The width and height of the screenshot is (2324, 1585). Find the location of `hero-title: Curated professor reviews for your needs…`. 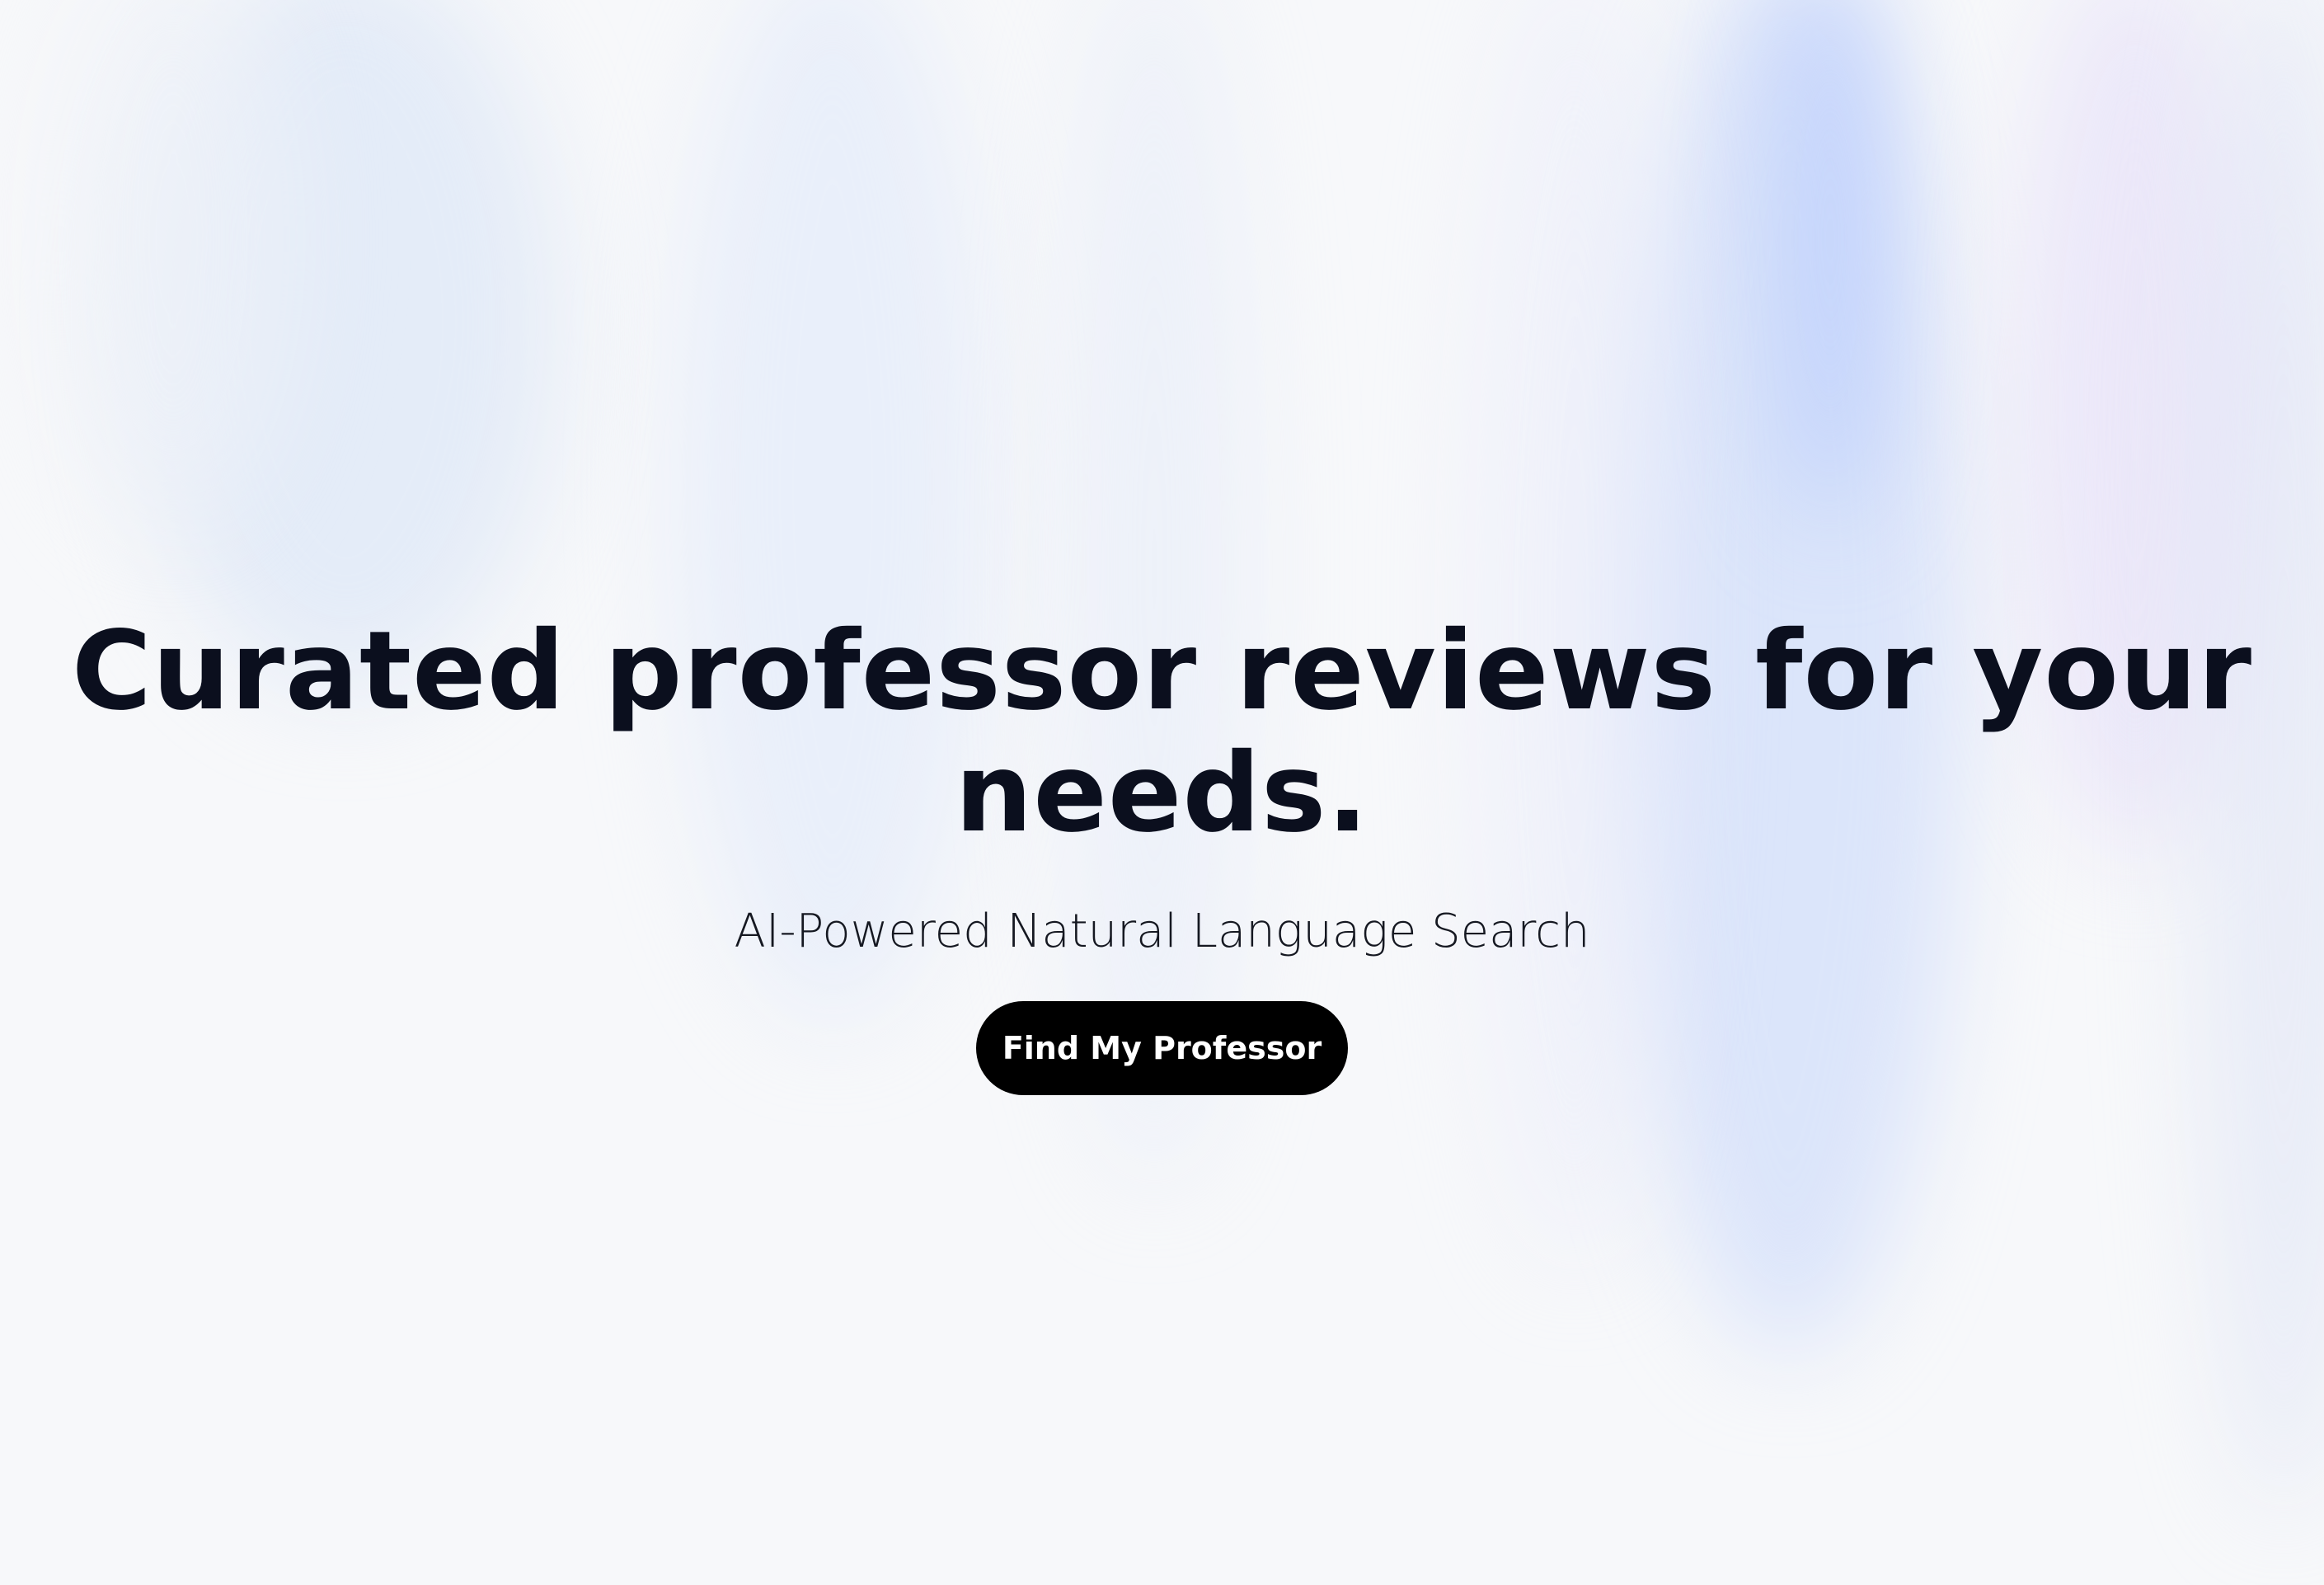

hero-title: Curated professor reviews for your needs… is located at coordinates (1162, 733).